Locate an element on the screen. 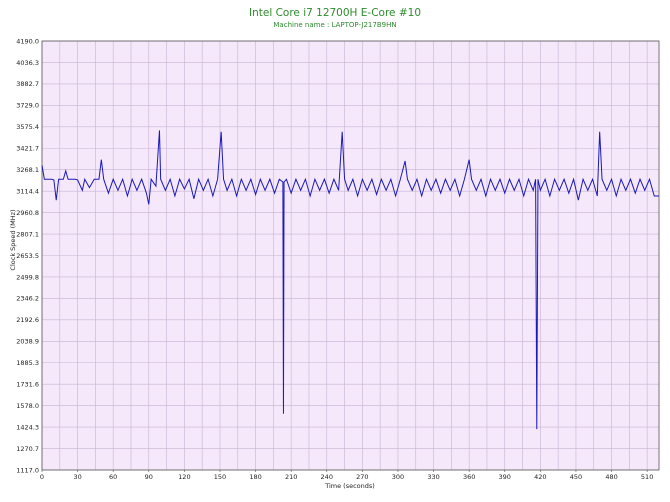  y-tick-label: 2192.6 is located at coordinates (27, 320).